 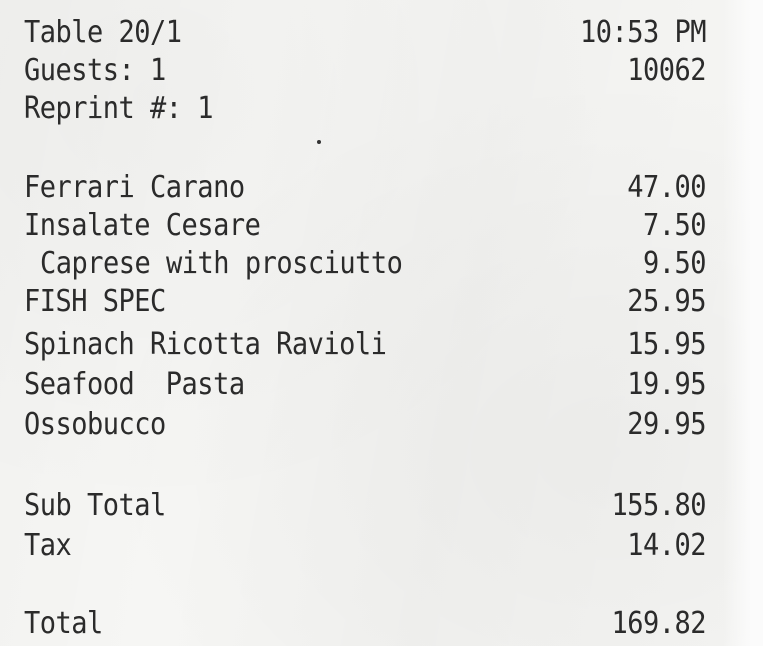 What do you see at coordinates (63, 623) in the screenshot?
I see `total-label: Total` at bounding box center [63, 623].